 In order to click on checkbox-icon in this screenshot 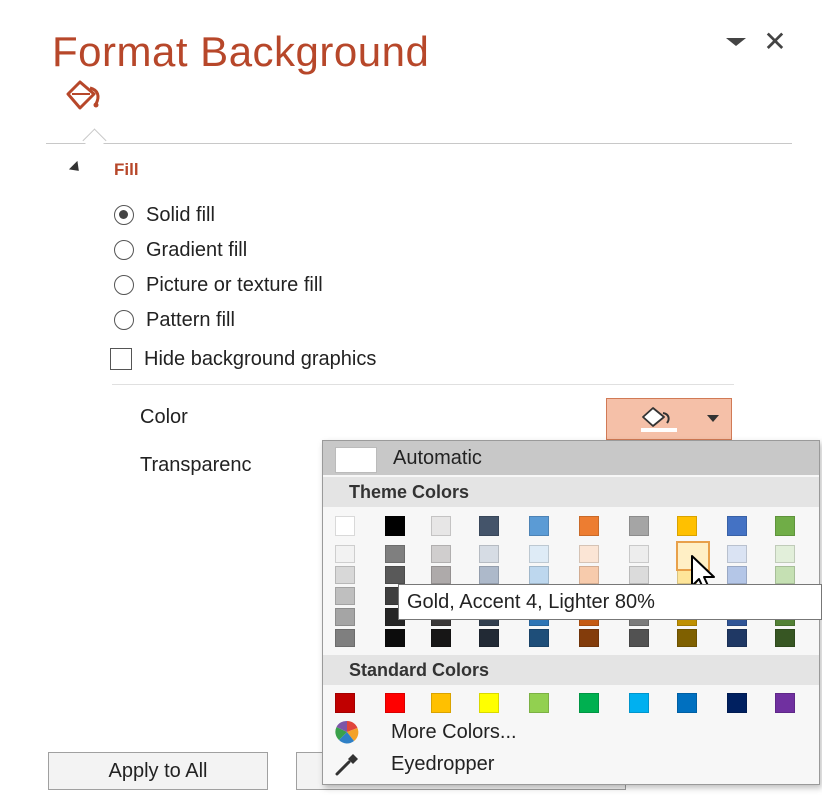, I will do `click(121, 359)`.